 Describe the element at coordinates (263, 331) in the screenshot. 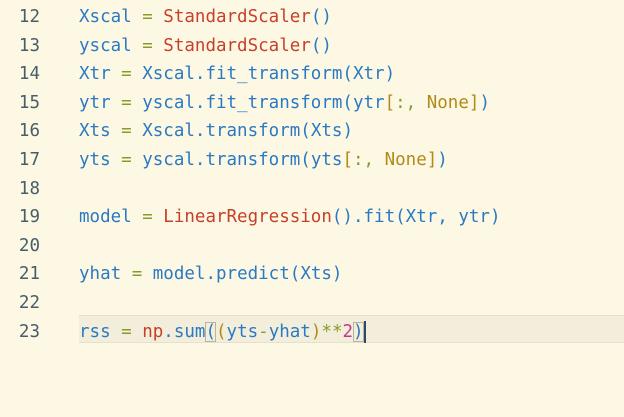

I see `code-token: -` at that location.